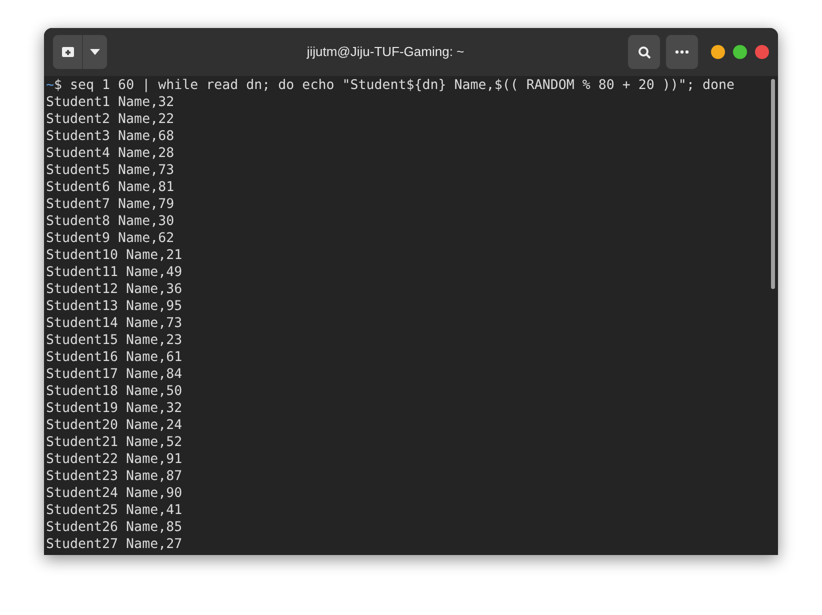 The image size is (822, 615). I want to click on output-line: Student15 Name,23, so click(114, 340).